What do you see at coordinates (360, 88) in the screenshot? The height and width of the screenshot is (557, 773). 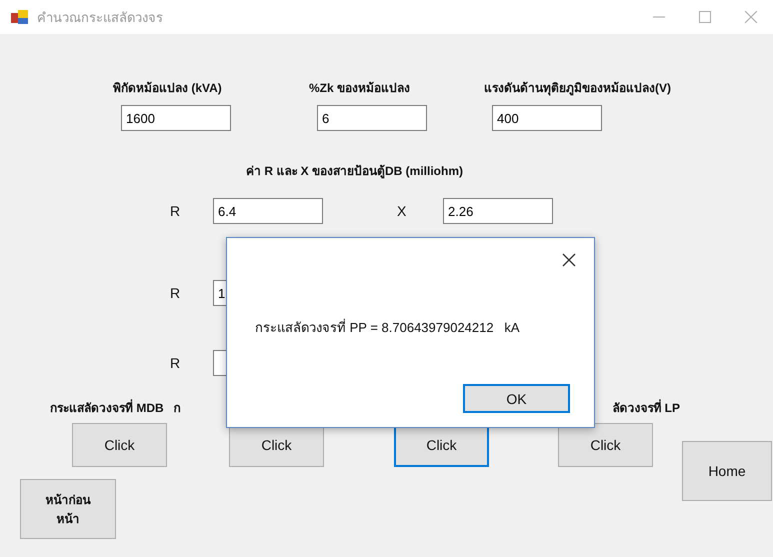 I see `field-label: %Zk ของหม้อแปลง` at bounding box center [360, 88].